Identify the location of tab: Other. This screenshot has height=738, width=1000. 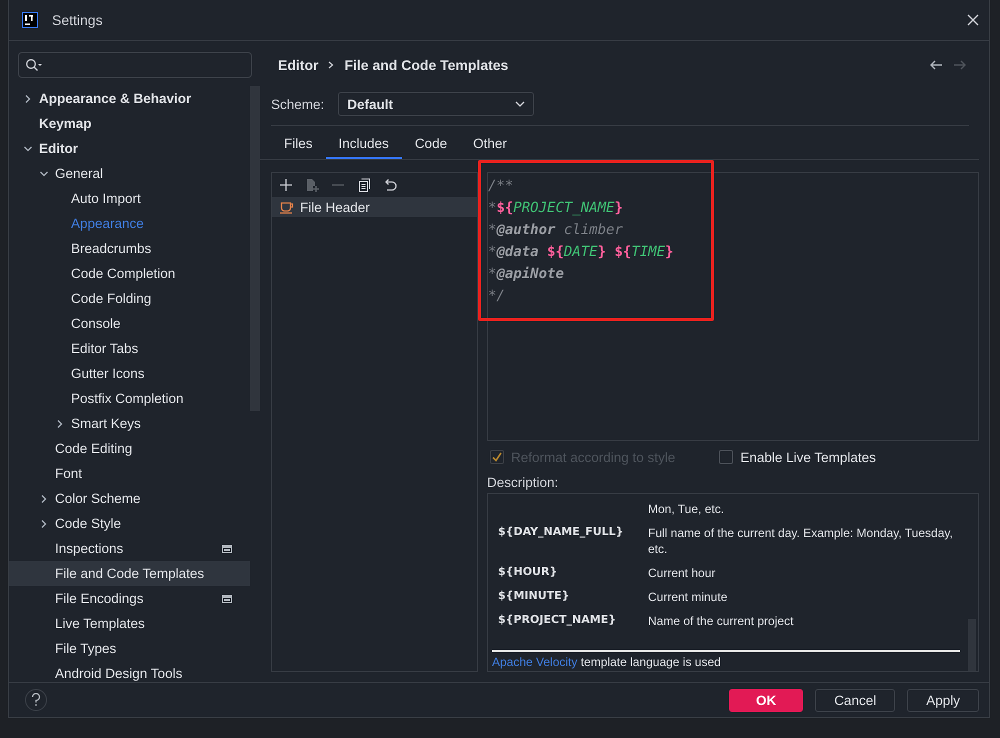
(490, 144).